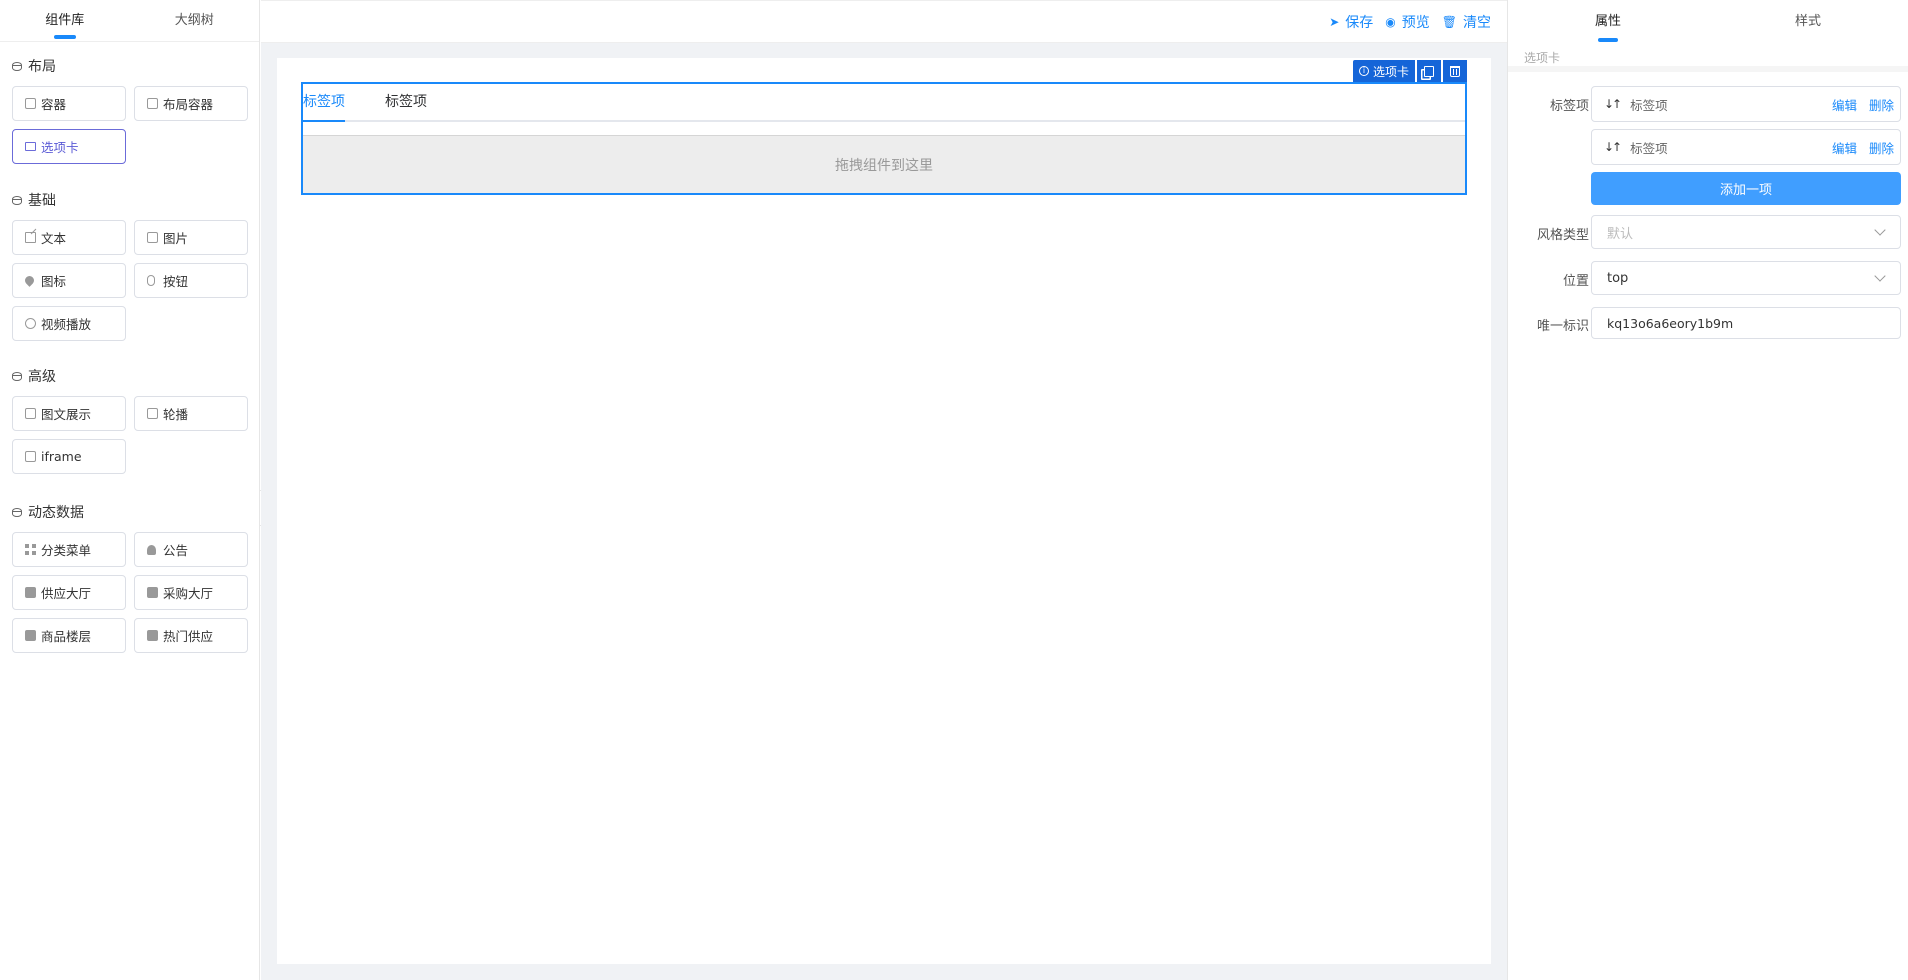  What do you see at coordinates (30, 146) in the screenshot?
I see `folder-icon` at bounding box center [30, 146].